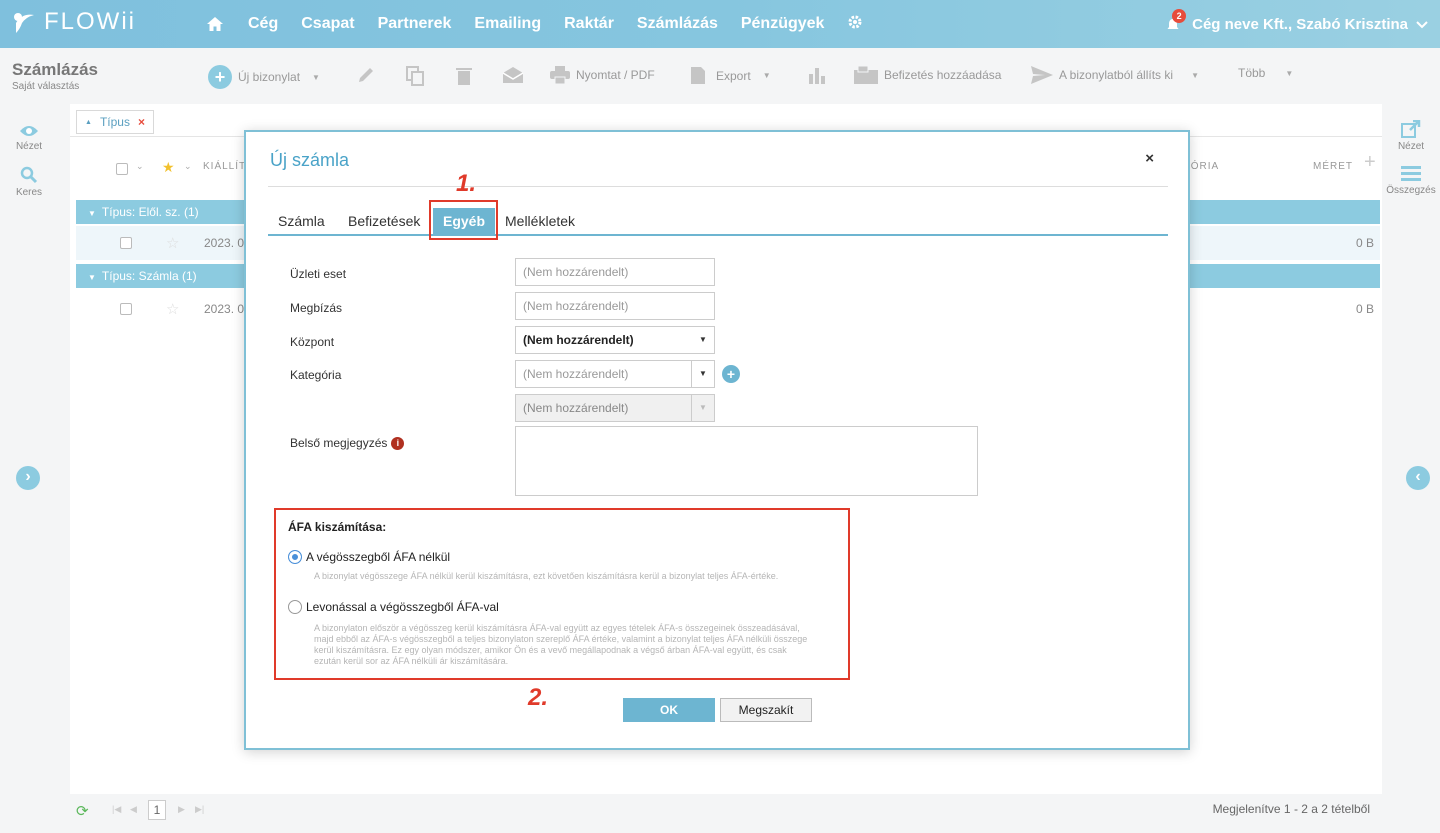  I want to click on email-open-icon, so click(513, 75).